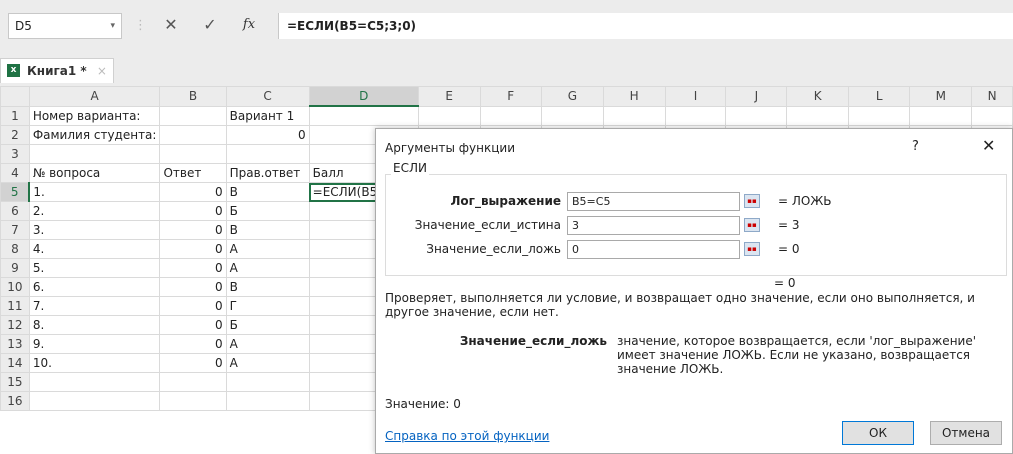  Describe the element at coordinates (15, 230) in the screenshot. I see `row-header: 7` at that location.